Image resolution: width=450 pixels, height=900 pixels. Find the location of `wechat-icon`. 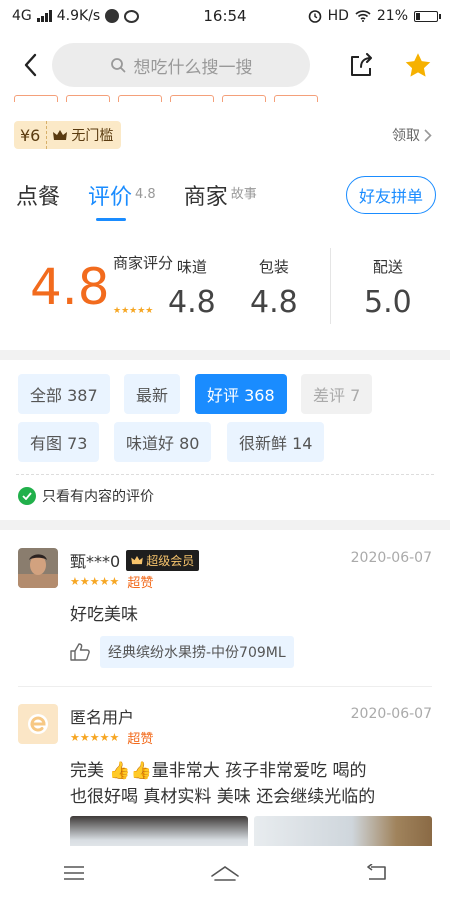

wechat-icon is located at coordinates (132, 16).